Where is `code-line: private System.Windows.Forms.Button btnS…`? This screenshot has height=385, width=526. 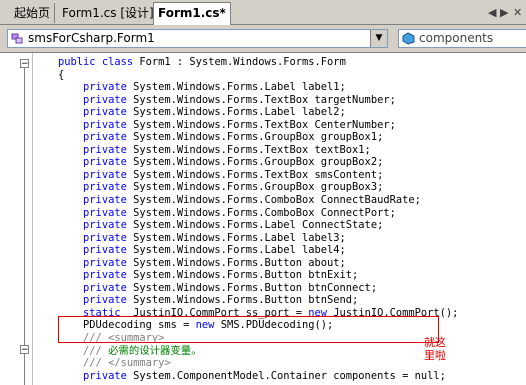
code-line: private System.Windows.Forms.Button btnS… is located at coordinates (279, 300).